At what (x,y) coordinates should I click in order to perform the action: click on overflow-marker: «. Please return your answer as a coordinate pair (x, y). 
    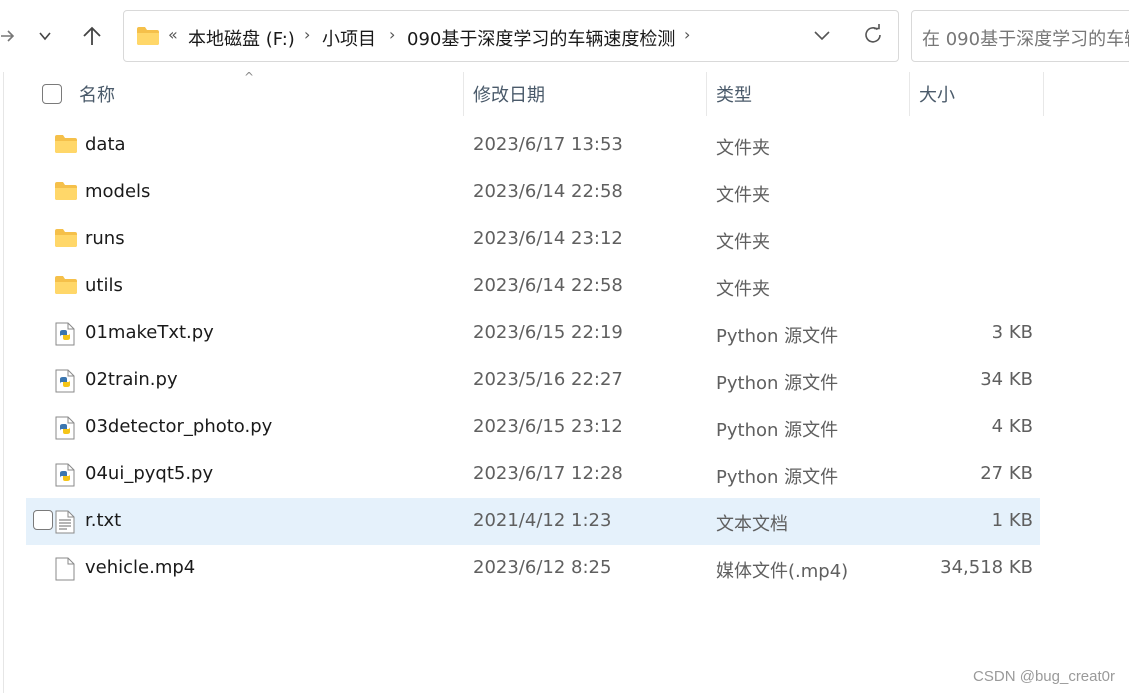
    Looking at the image, I should click on (173, 34).